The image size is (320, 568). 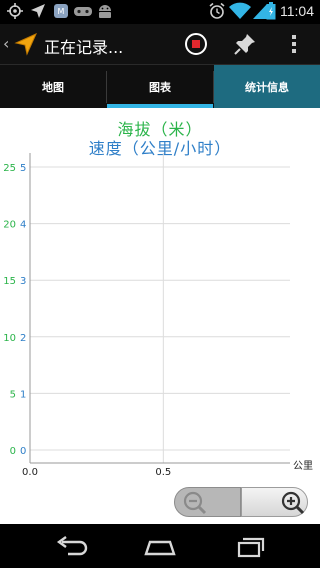 What do you see at coordinates (23, 338) in the screenshot?
I see `y-tick-label-speed: 2` at bounding box center [23, 338].